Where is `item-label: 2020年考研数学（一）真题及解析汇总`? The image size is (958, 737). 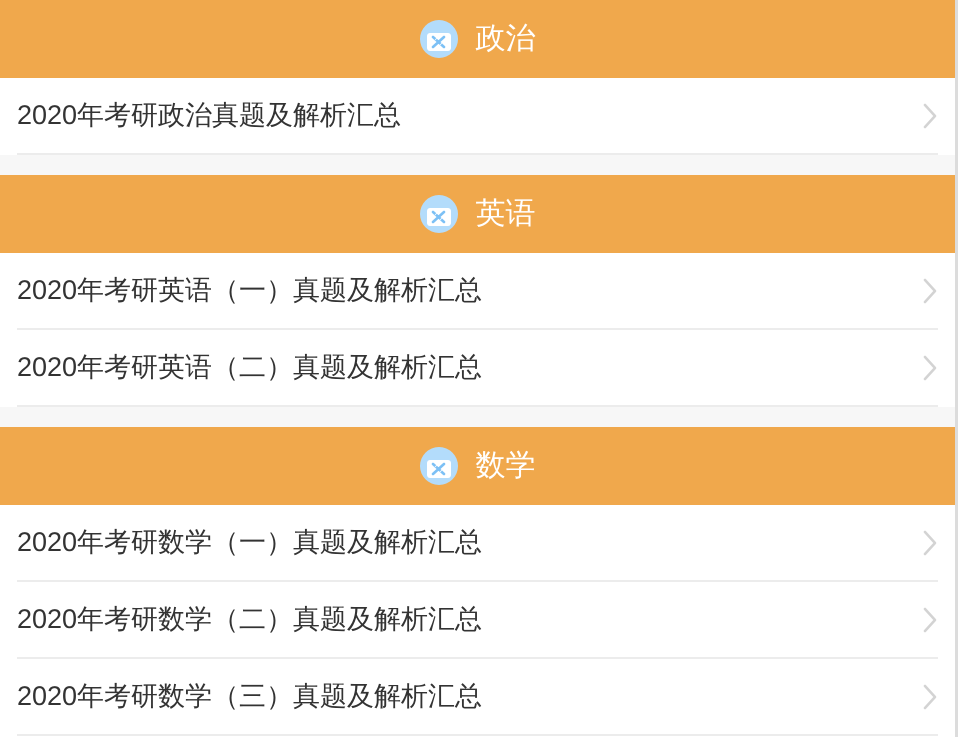
item-label: 2020年考研数学（一）真题及解析汇总 is located at coordinates (249, 542).